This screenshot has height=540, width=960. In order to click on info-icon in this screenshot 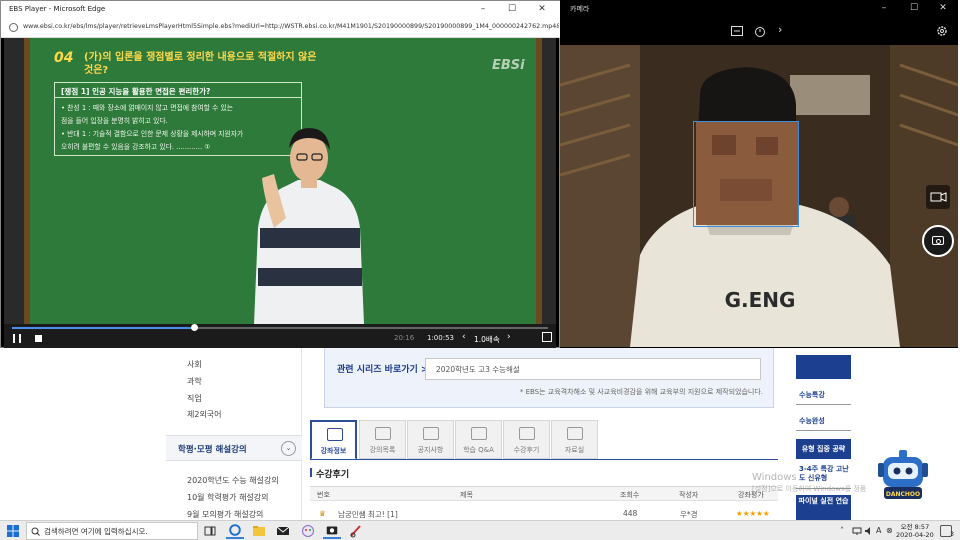, I will do `click(13, 27)`.